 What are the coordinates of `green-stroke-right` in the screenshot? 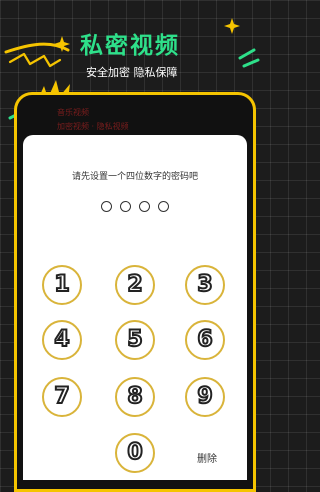 It's located at (247, 54).